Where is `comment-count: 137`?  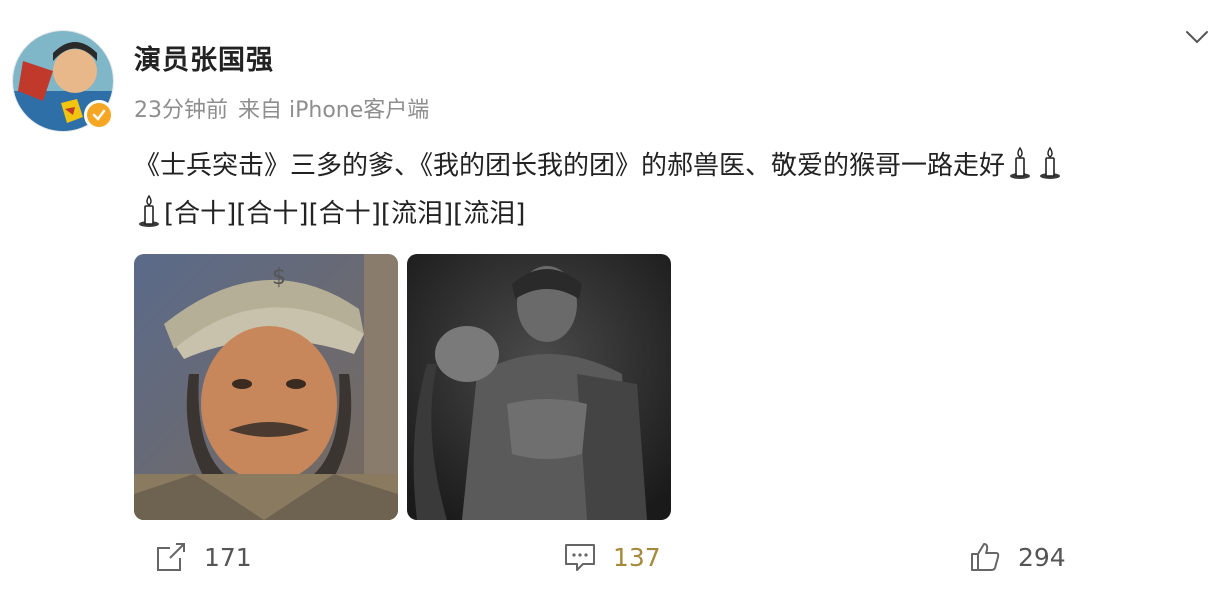
comment-count: 137 is located at coordinates (637, 557).